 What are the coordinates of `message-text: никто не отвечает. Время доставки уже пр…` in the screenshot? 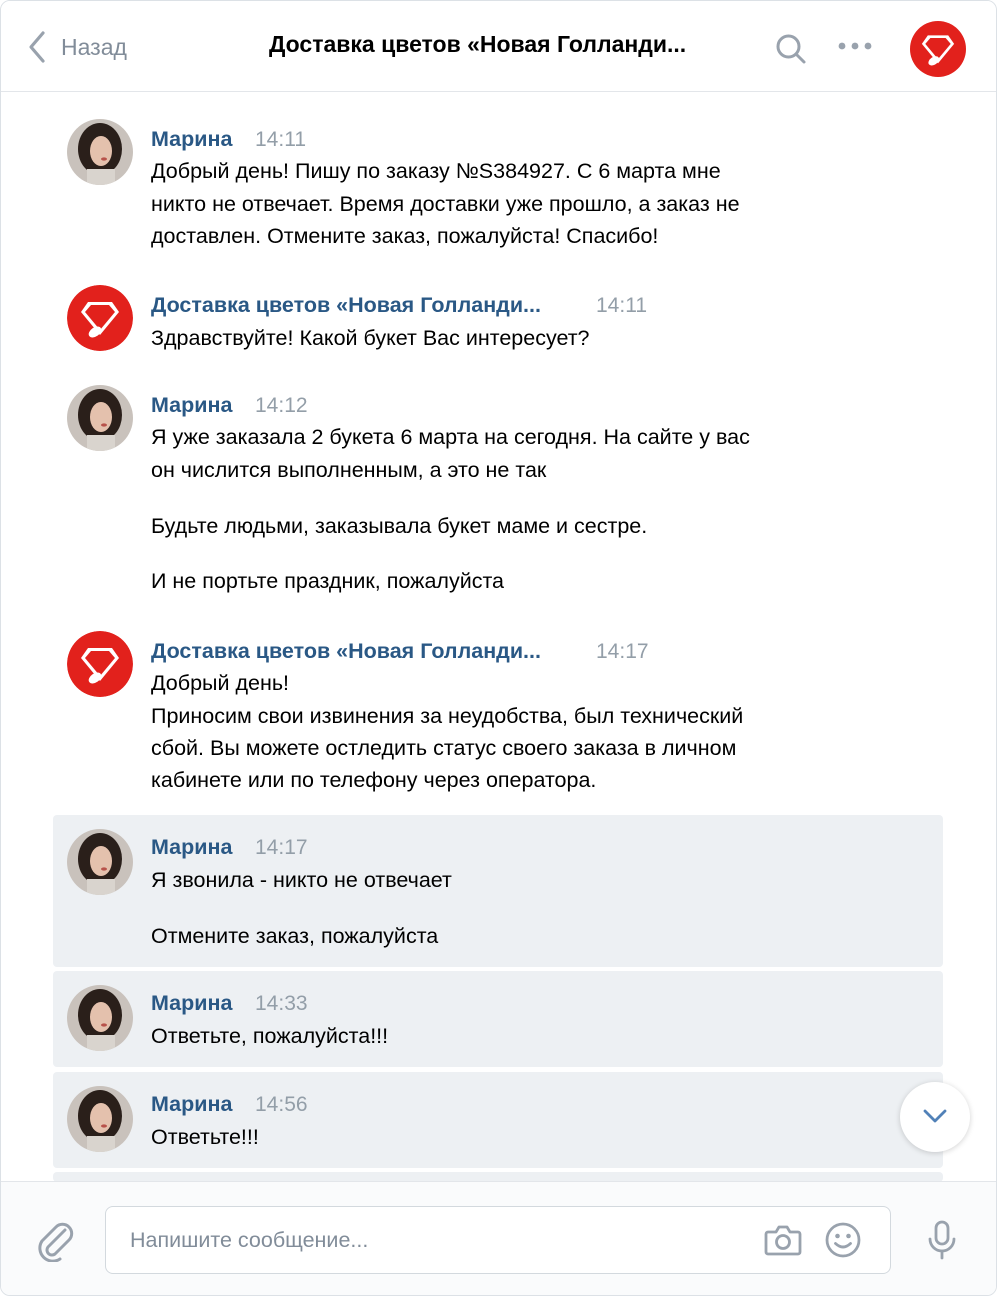 It's located at (445, 204).